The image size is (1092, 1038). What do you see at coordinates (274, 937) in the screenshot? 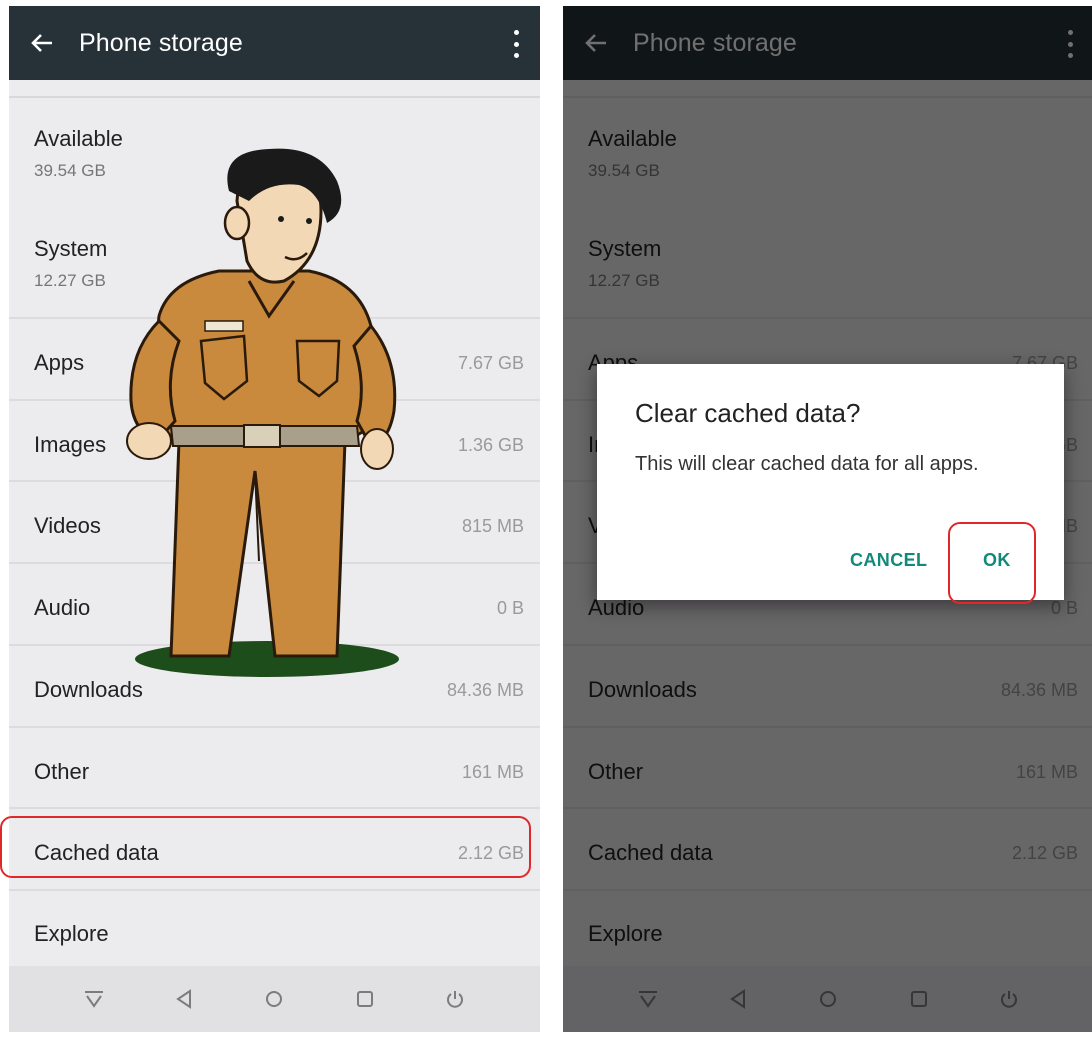
I see `storage-row-explore: Explore` at bounding box center [274, 937].